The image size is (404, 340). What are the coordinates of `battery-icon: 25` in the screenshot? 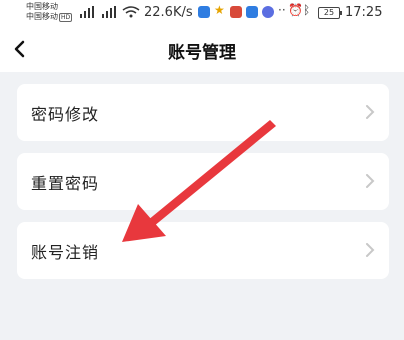 It's located at (330, 13).